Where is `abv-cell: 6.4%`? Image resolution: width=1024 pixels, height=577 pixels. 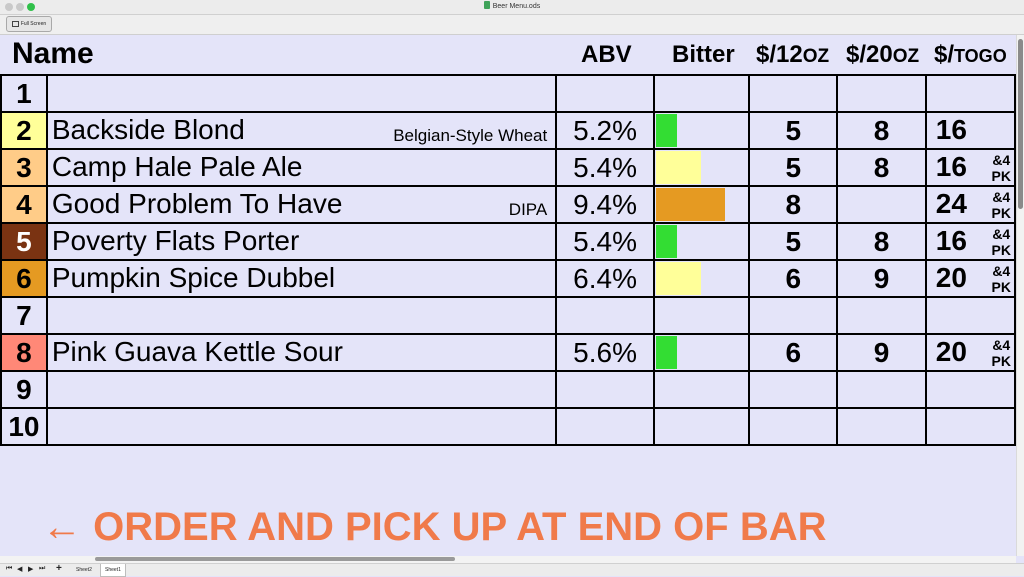
abv-cell: 6.4% is located at coordinates (605, 278).